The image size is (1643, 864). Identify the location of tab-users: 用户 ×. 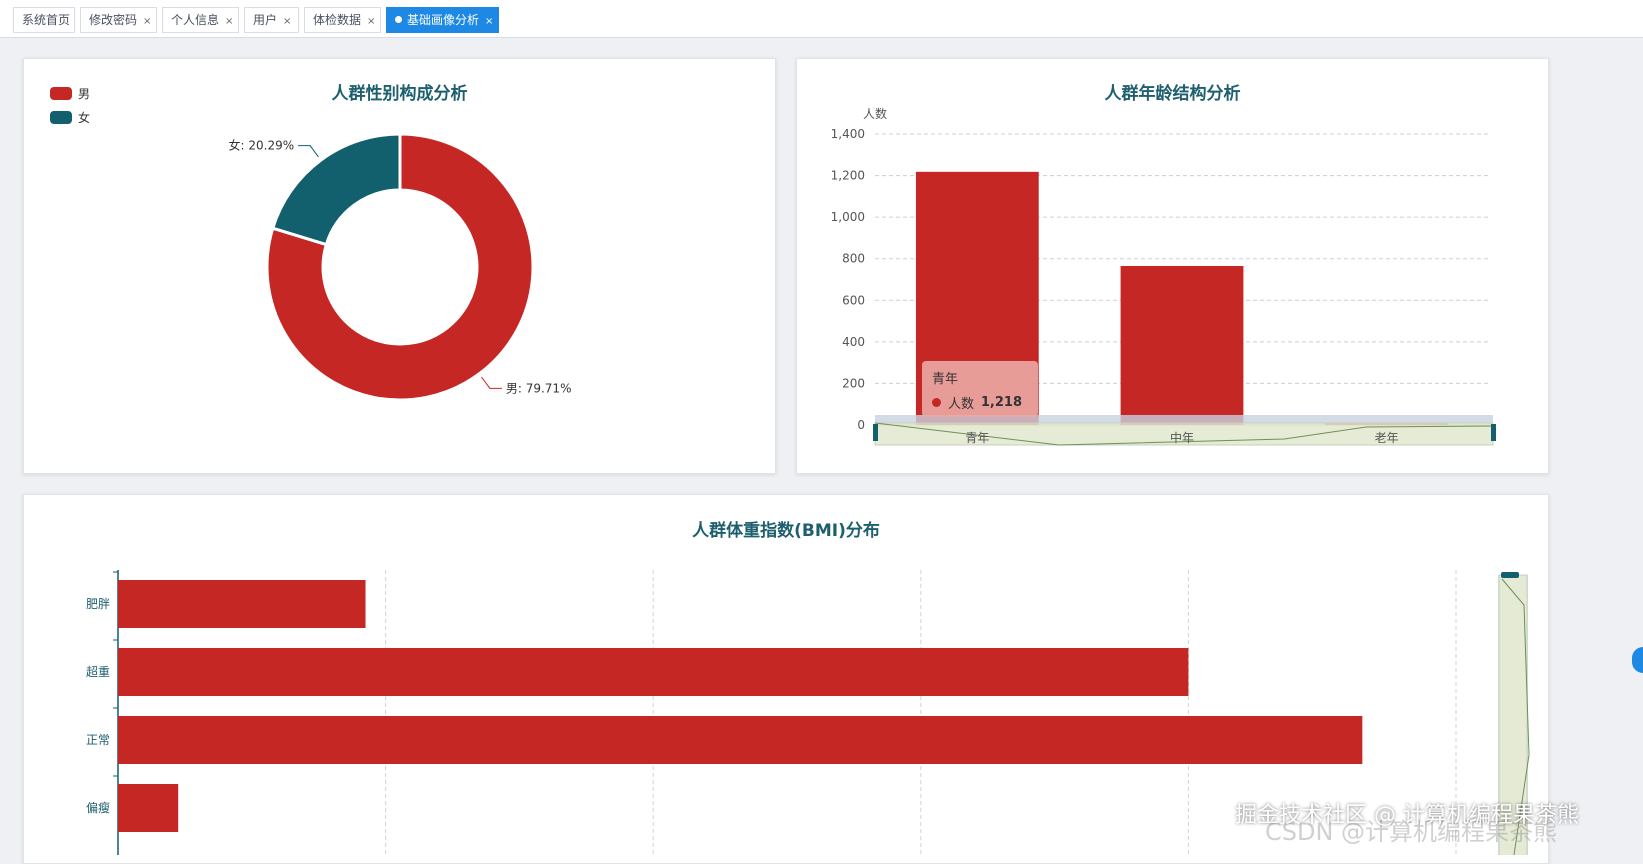
(271, 20).